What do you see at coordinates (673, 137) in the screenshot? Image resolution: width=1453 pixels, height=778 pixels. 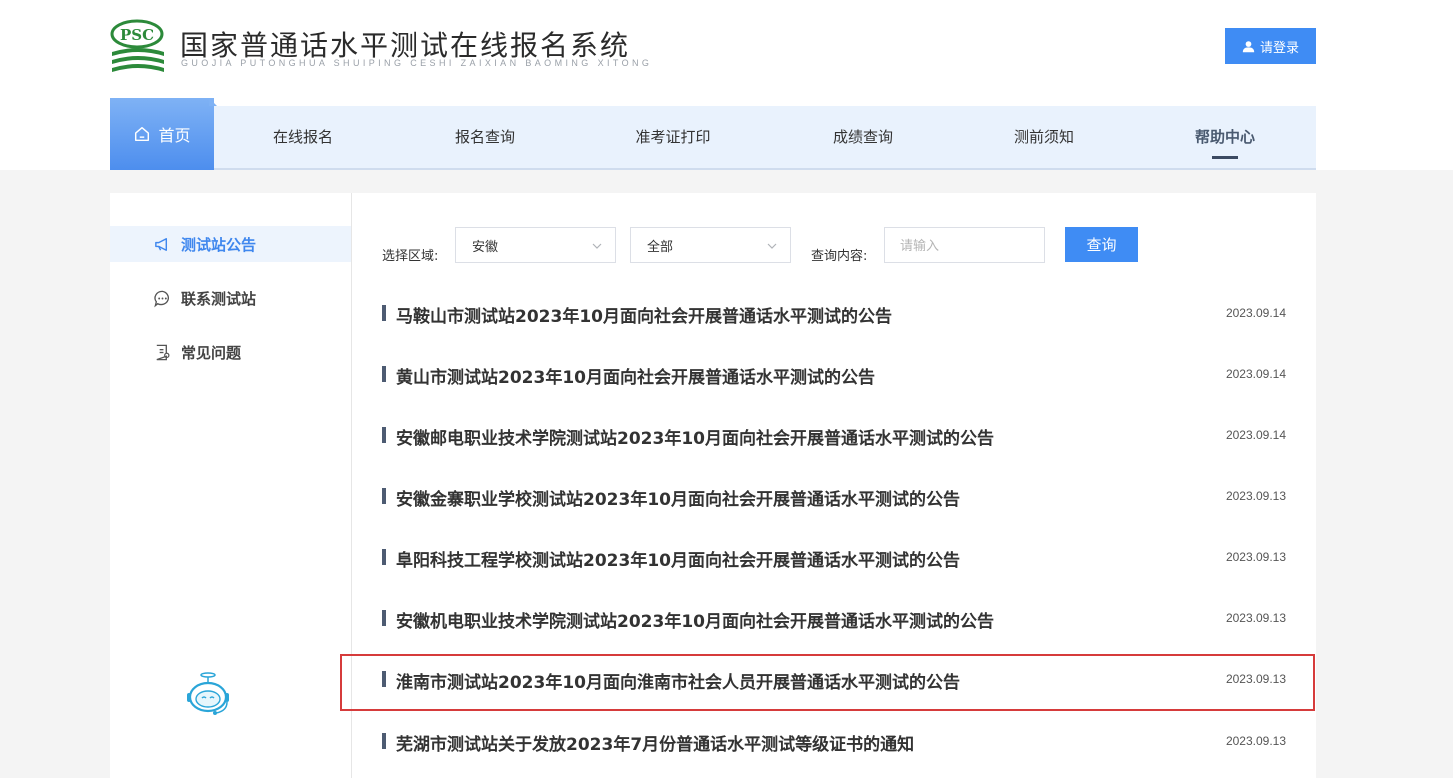 I see `nav-admission-ticket: 准考证打印` at bounding box center [673, 137].